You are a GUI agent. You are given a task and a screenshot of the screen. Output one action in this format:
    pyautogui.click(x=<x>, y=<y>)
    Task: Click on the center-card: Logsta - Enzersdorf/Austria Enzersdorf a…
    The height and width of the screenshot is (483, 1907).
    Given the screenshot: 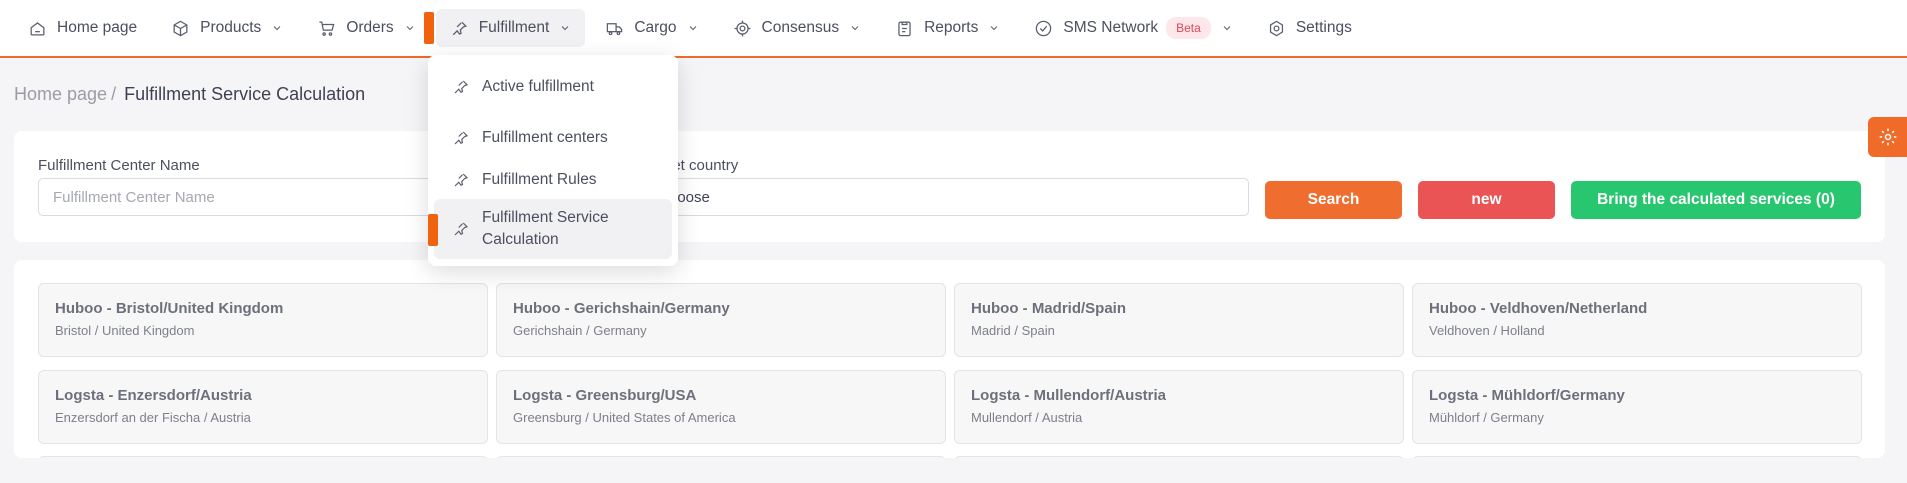 What is the action you would take?
    pyautogui.click(x=263, y=407)
    